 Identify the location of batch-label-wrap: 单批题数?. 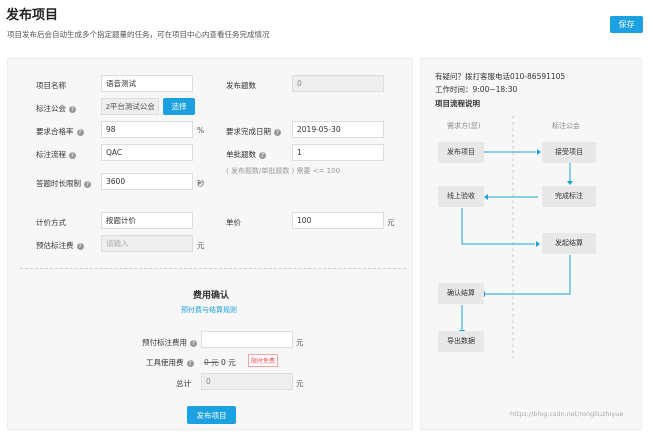
(246, 154).